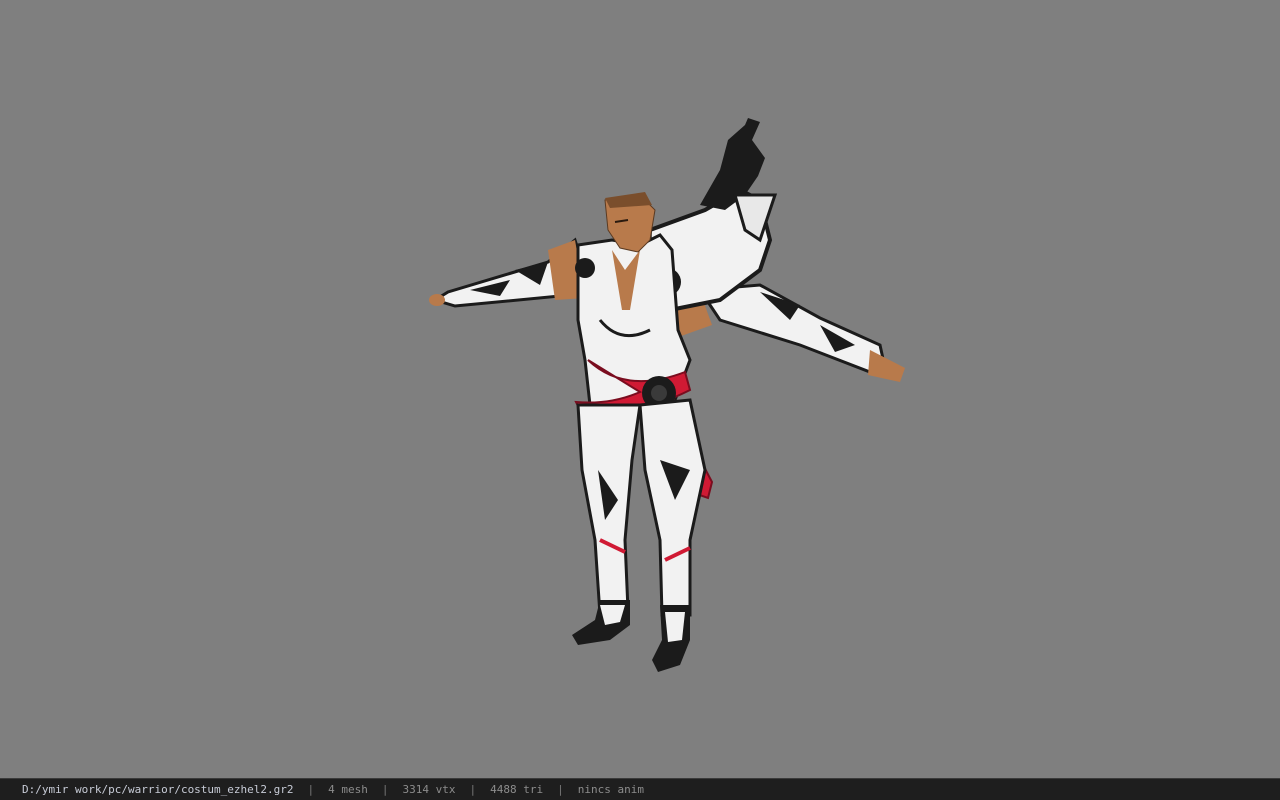 The image size is (1280, 800). I want to click on triangle-count-label: 4488 tri, so click(517, 789).